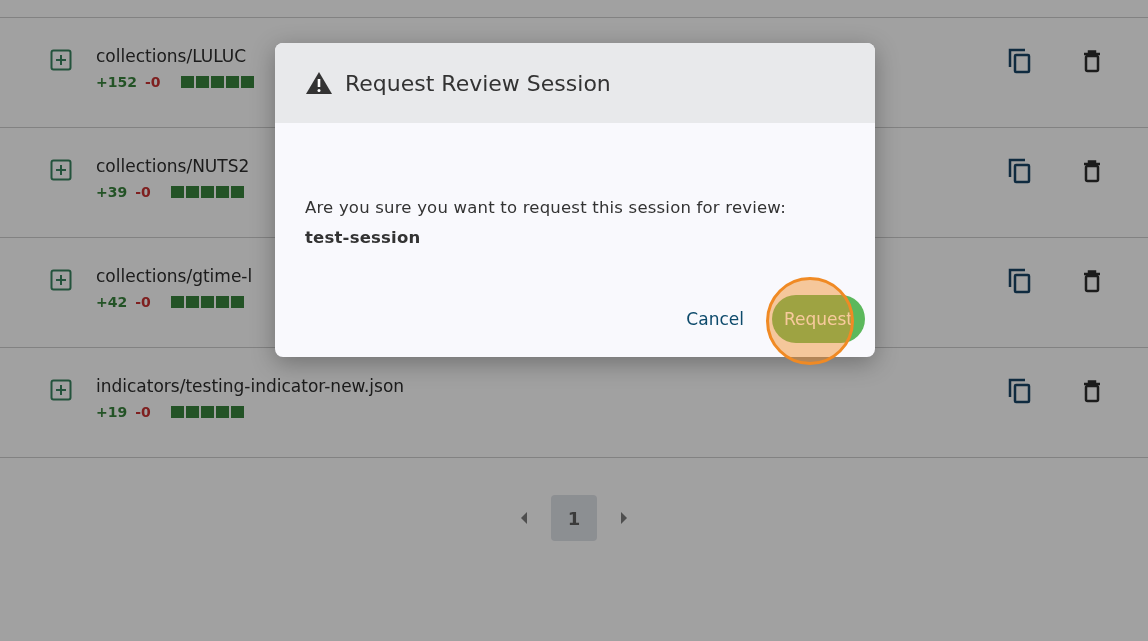 The height and width of the screenshot is (641, 1148). Describe the element at coordinates (112, 192) in the screenshot. I see `added-count: +39` at that location.